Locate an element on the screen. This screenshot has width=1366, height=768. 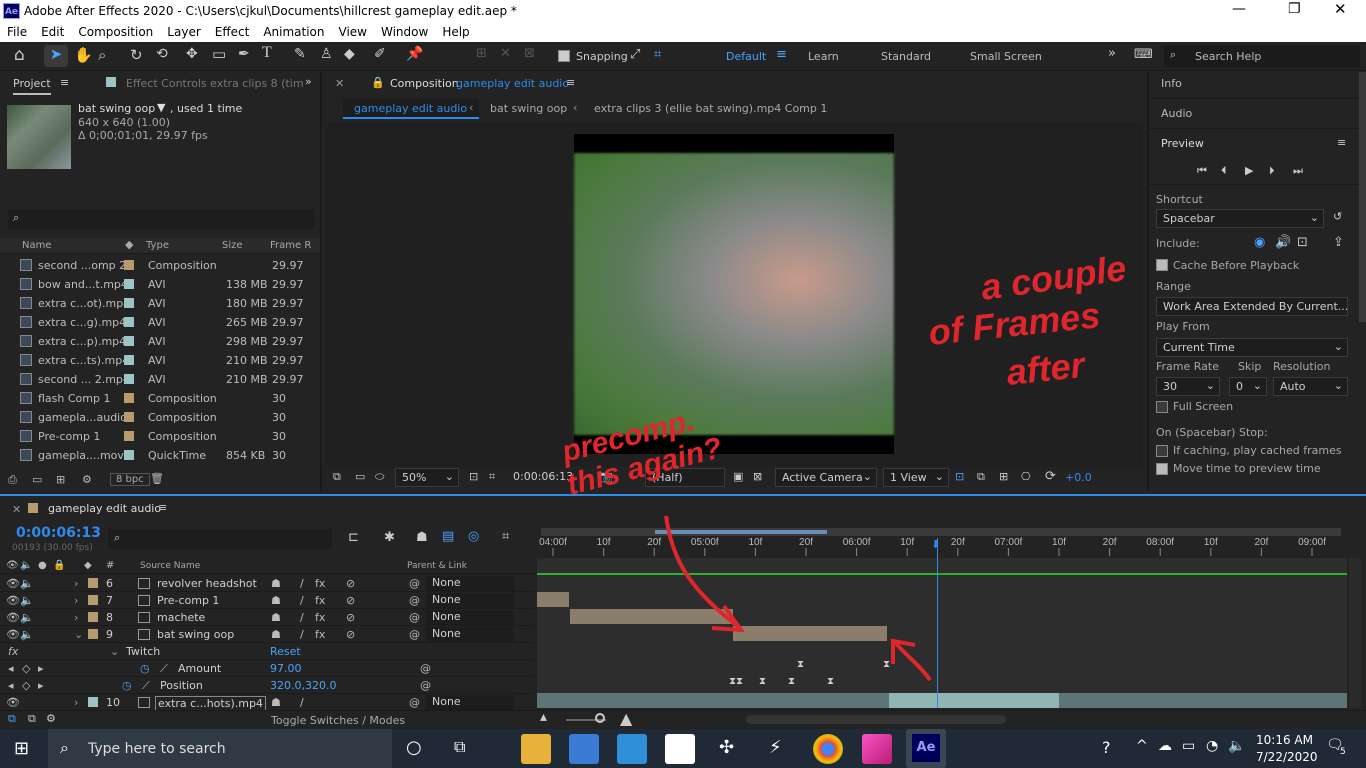
taskbar-search: ⌕ Type here to search is located at coordinates (220, 748).